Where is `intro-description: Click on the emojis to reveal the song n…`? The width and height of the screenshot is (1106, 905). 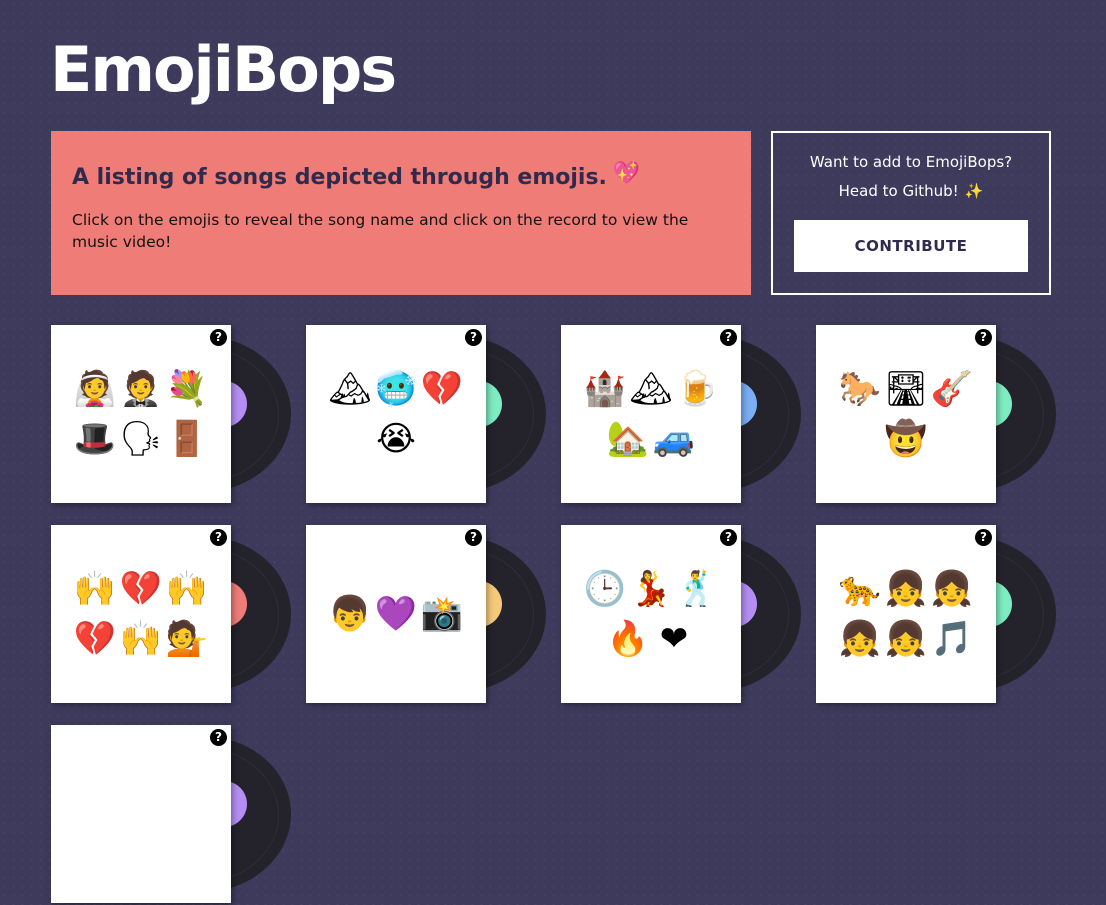
intro-description: Click on the emojis to reveal the song n… is located at coordinates (380, 231).